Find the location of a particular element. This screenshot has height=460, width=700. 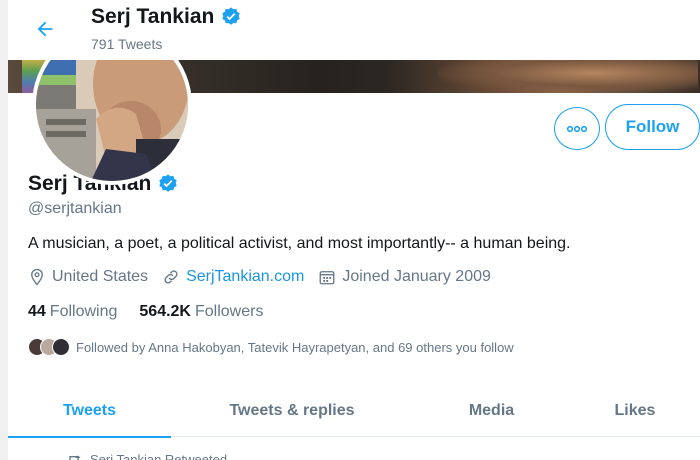

calendar-icon is located at coordinates (327, 278).